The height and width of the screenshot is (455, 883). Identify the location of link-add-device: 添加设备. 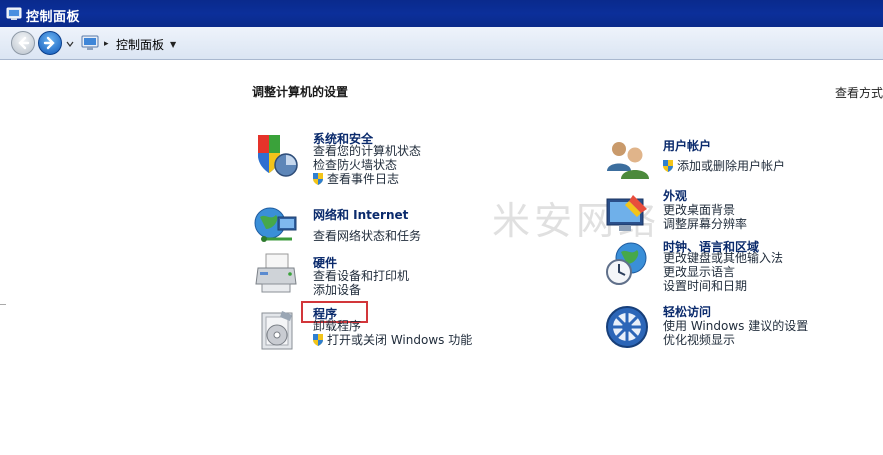
(337, 290).